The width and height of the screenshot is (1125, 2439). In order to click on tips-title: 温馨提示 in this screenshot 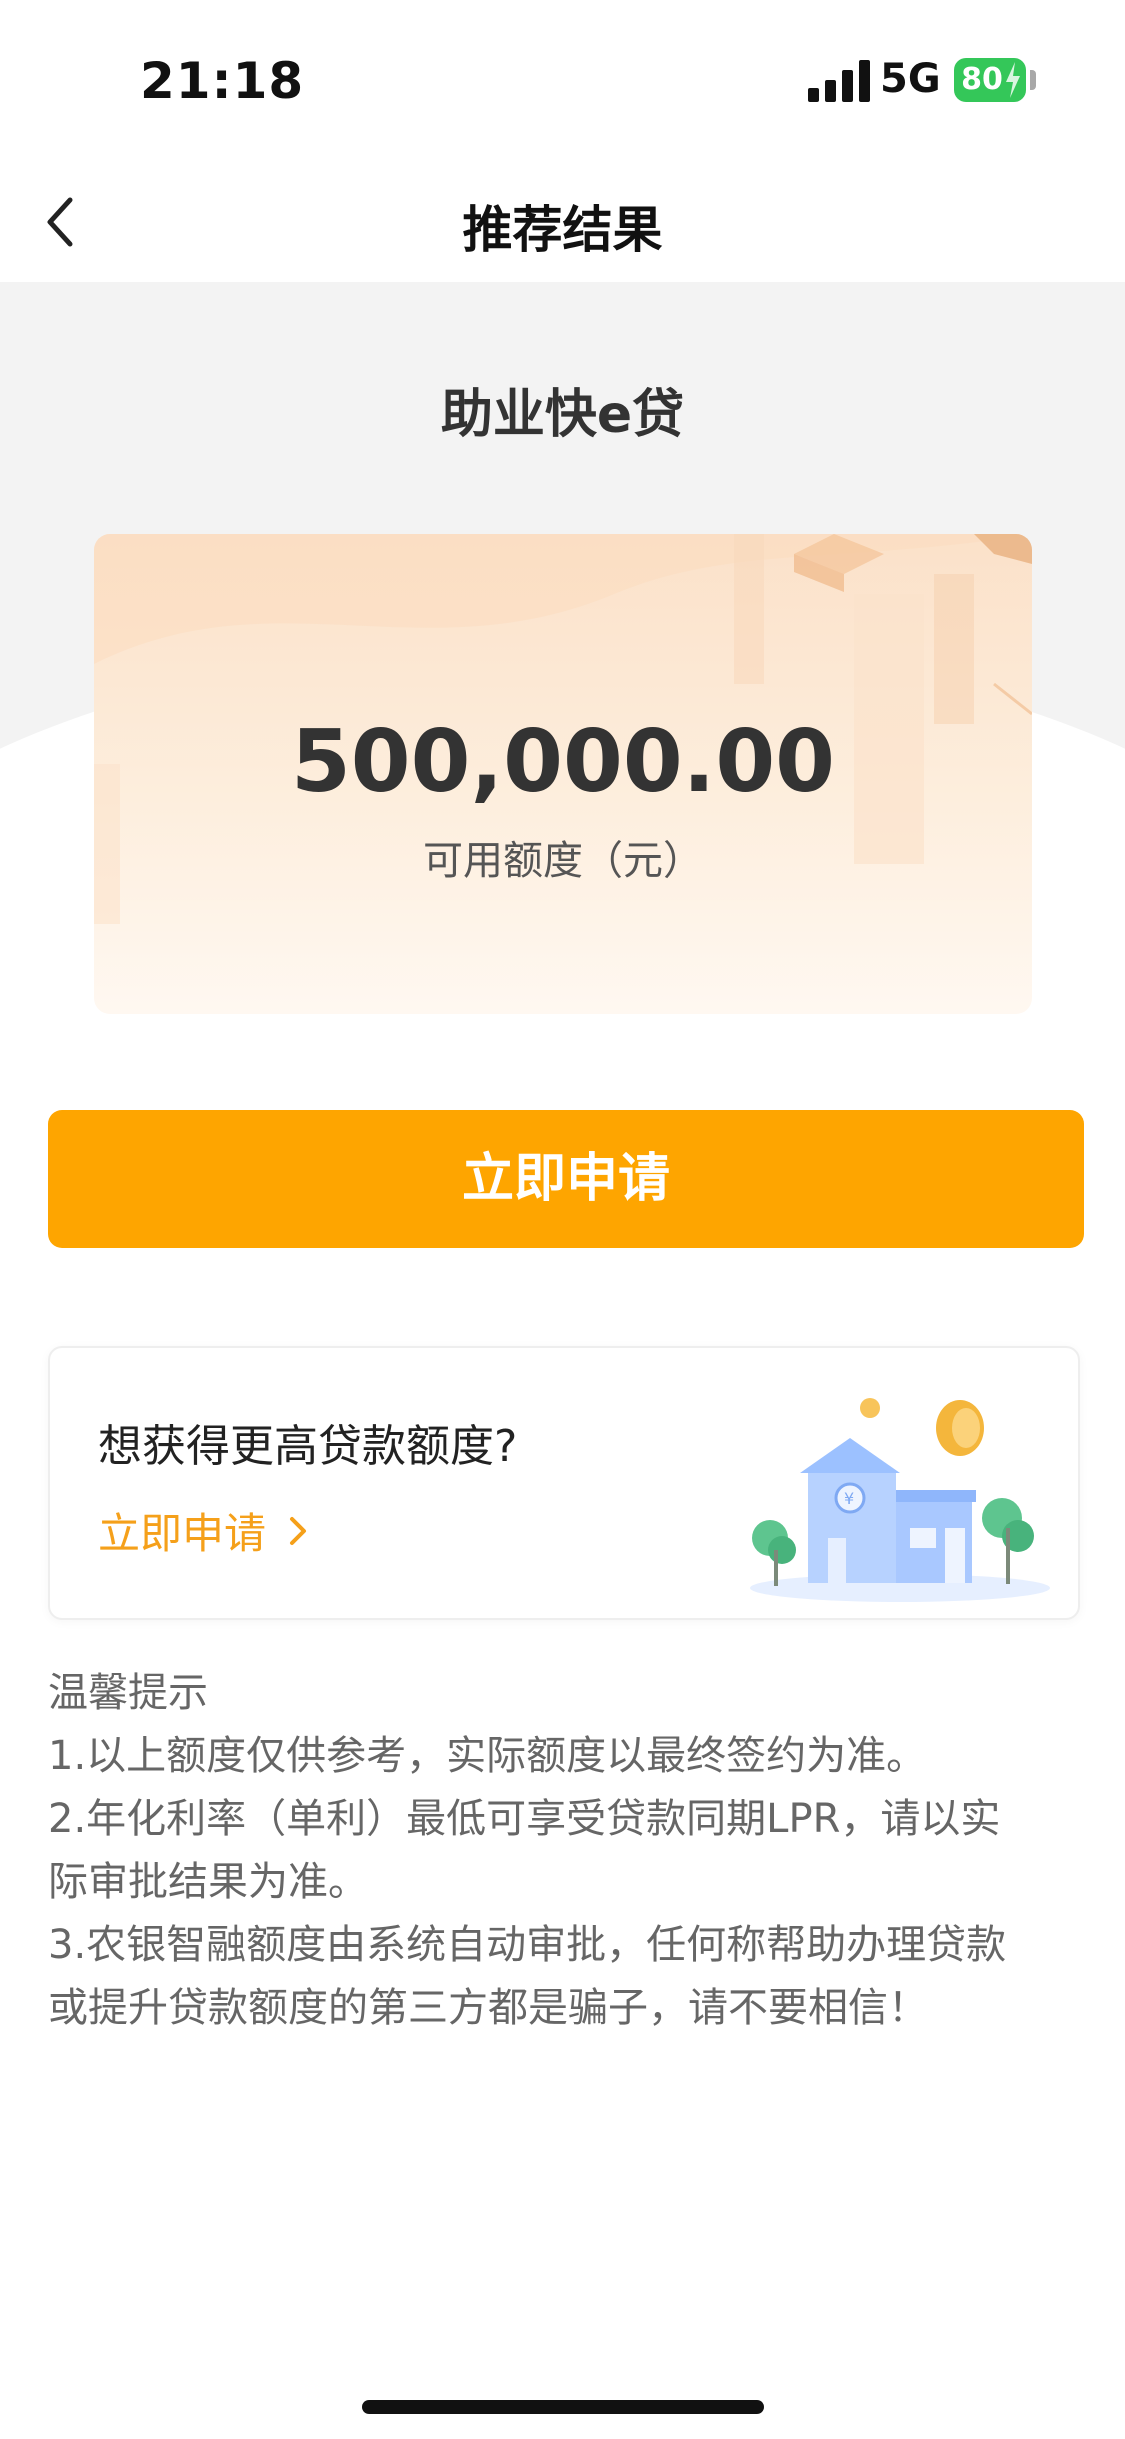, I will do `click(128, 1693)`.